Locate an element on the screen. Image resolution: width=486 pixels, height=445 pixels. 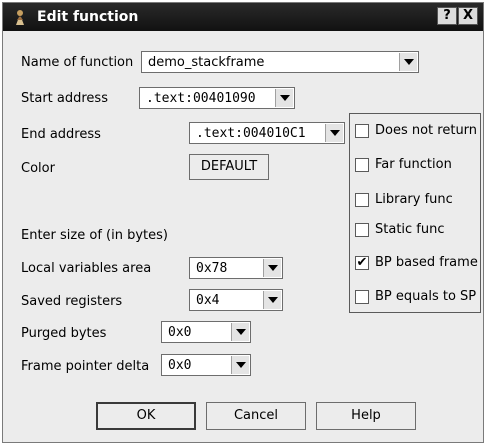
frame-pointer-delta-value: 0x0 is located at coordinates (180, 365).